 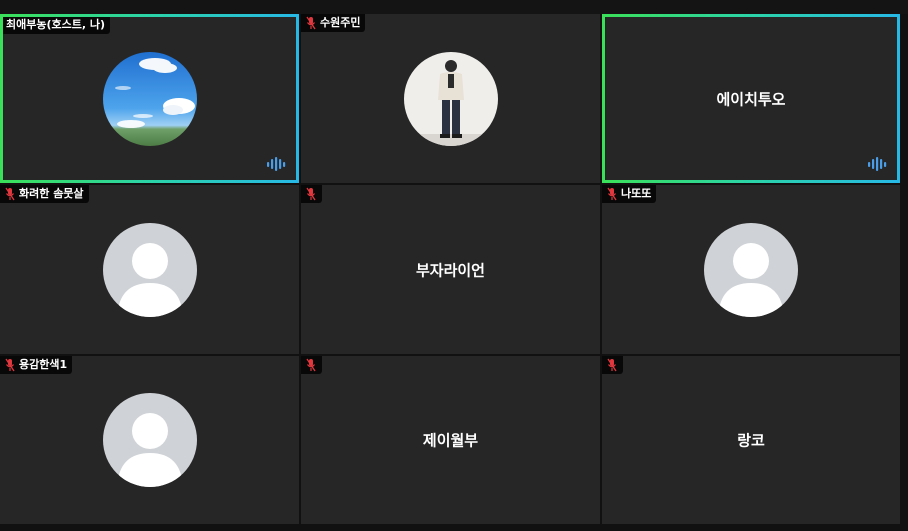 What do you see at coordinates (51, 193) in the screenshot?
I see `participant-name: 화려한 솜뭇살` at bounding box center [51, 193].